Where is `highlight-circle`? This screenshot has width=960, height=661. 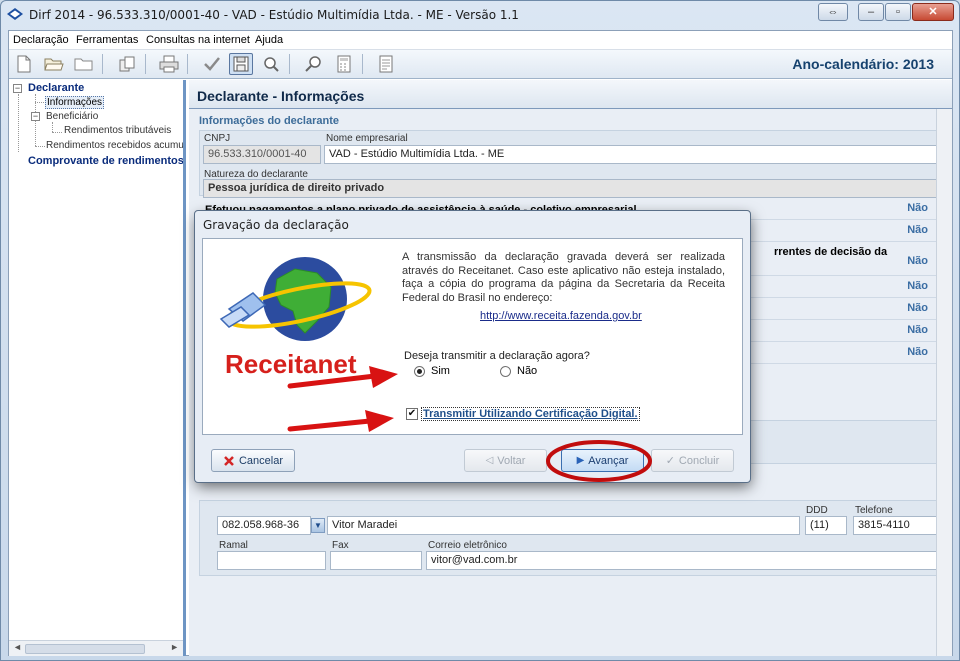
highlight-circle is located at coordinates (599, 461).